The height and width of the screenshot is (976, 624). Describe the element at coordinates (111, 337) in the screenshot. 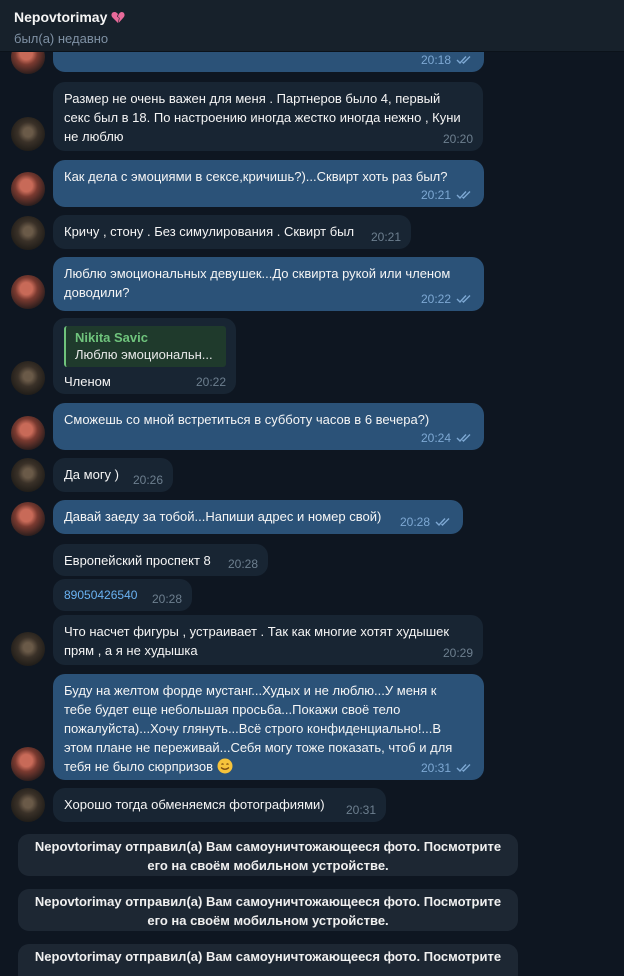

I see `reply-author: Nikita Savic` at that location.